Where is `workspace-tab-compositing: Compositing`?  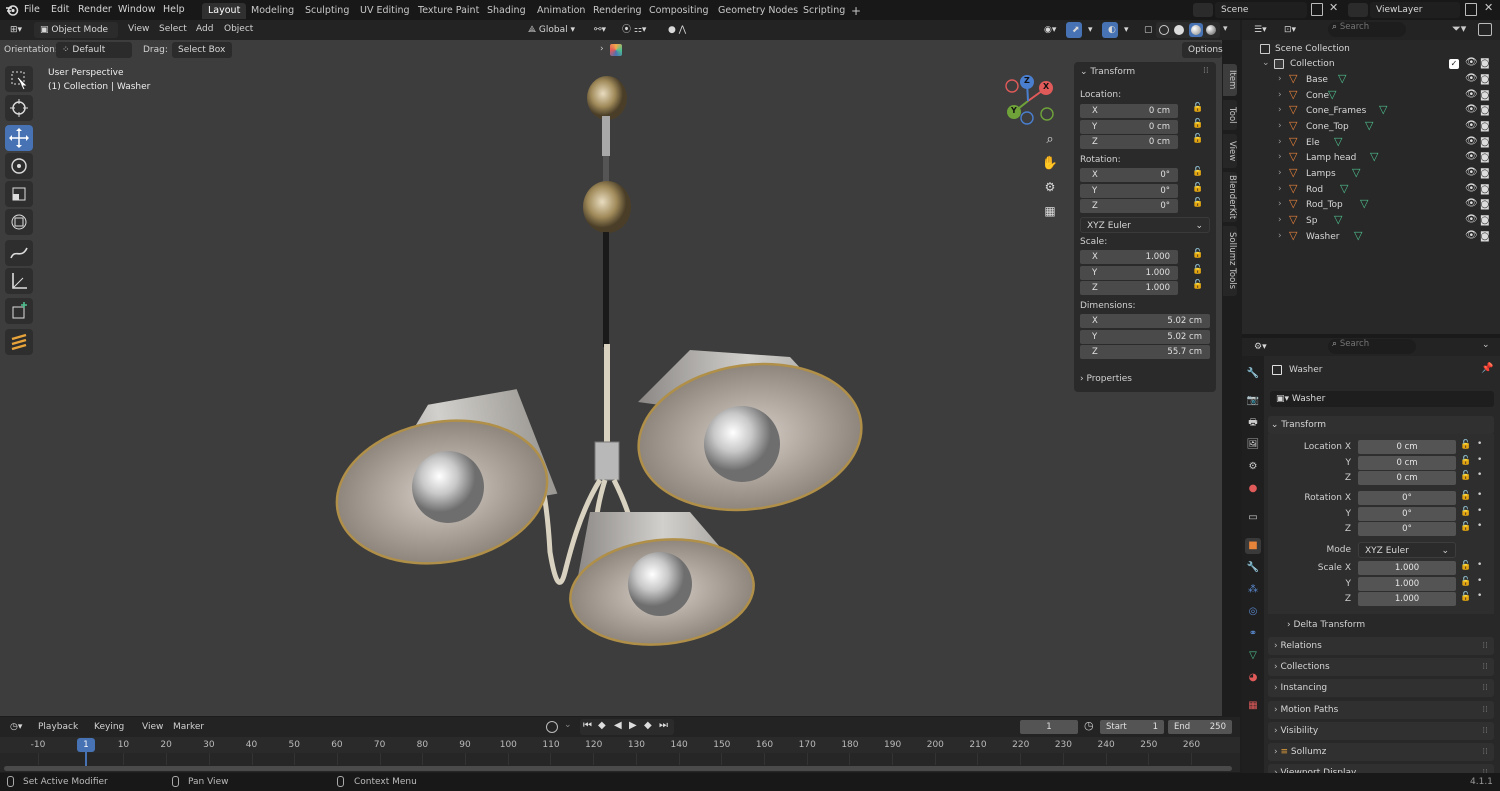 workspace-tab-compositing: Compositing is located at coordinates (679, 11).